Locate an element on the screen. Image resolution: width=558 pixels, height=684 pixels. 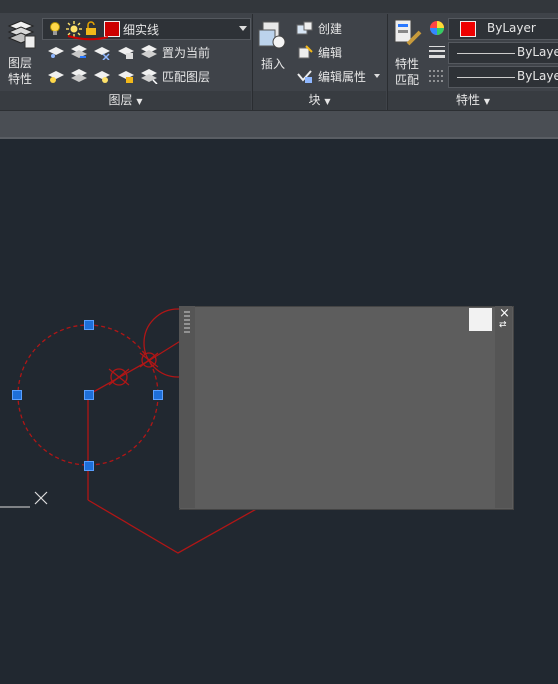
layer-properties-label-2: 特性 is located at coordinates (20, 79).